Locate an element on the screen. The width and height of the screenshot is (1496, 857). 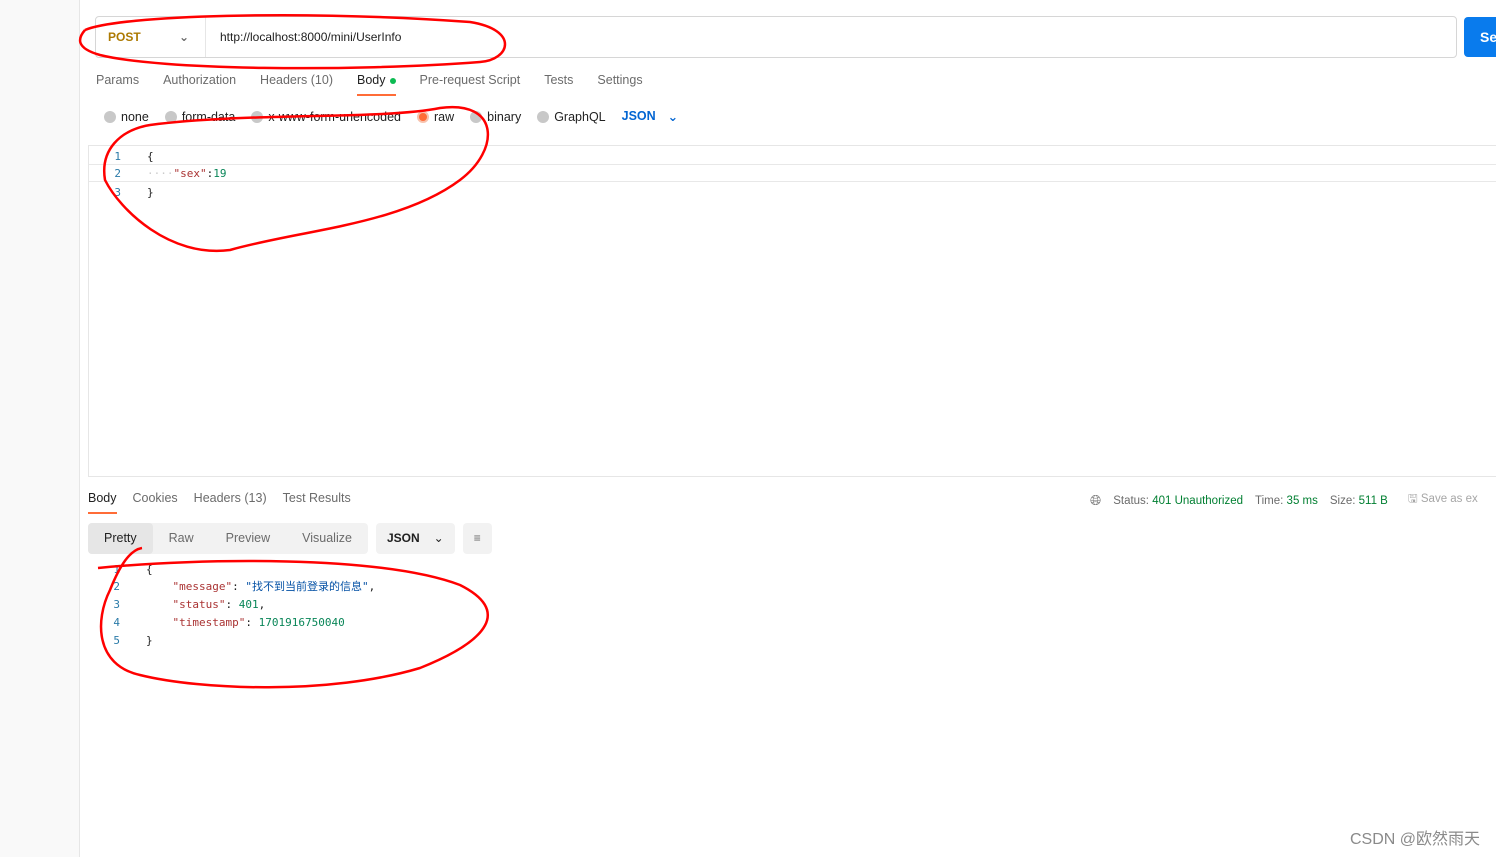
json-value: 1701916750040 is located at coordinates (301, 622).